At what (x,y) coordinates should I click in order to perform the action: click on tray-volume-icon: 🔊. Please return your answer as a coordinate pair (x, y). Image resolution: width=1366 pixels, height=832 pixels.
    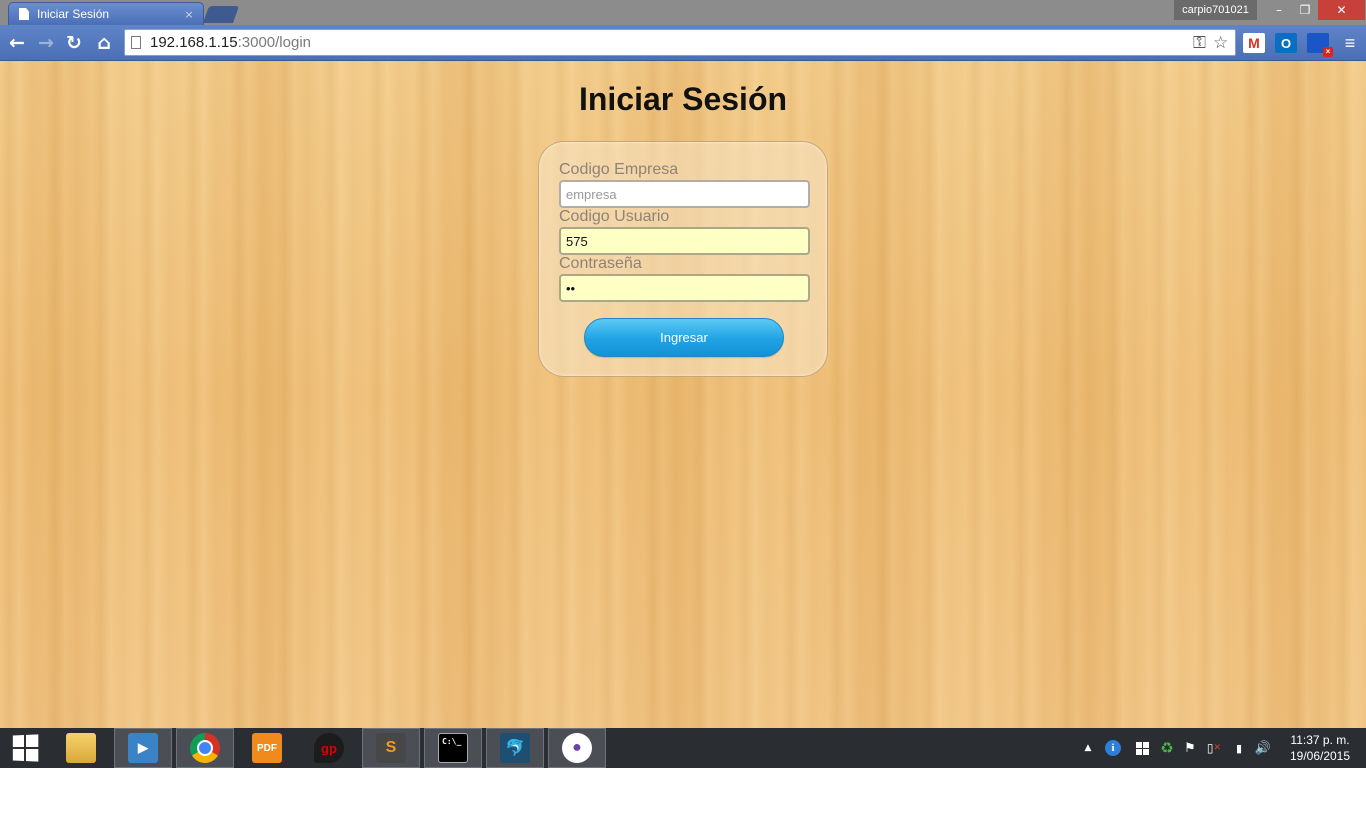
    Looking at the image, I should click on (1263, 748).